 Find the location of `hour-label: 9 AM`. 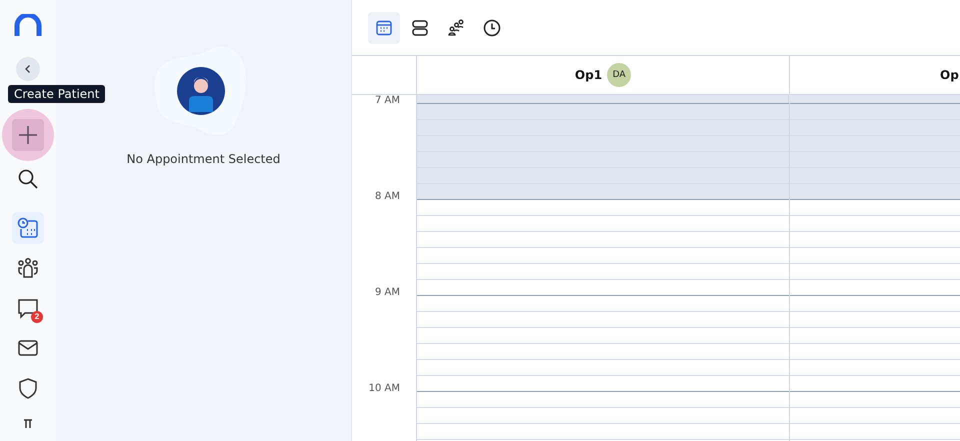

hour-label: 9 AM is located at coordinates (387, 292).